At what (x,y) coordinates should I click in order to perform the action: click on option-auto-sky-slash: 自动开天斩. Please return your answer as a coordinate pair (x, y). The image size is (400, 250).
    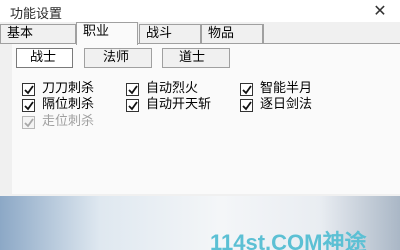
    Looking at the image, I should click on (182, 105).